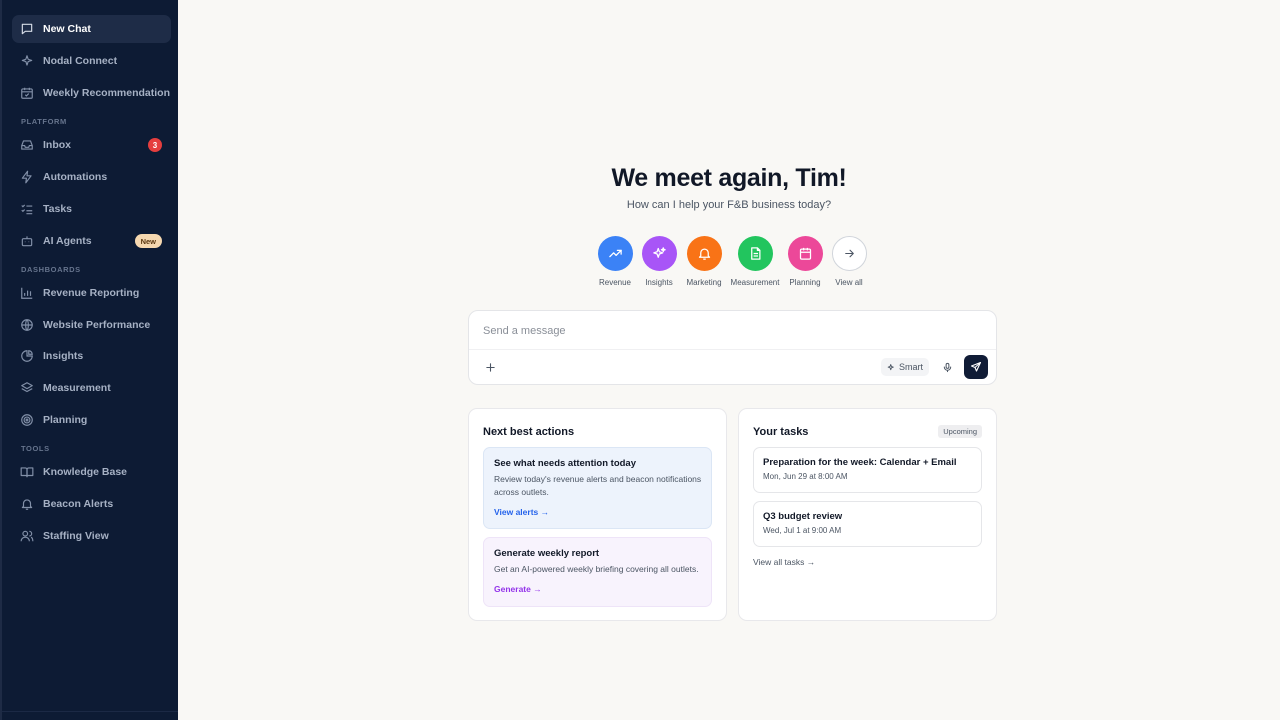  What do you see at coordinates (27, 388) in the screenshot?
I see `layers-icon` at bounding box center [27, 388].